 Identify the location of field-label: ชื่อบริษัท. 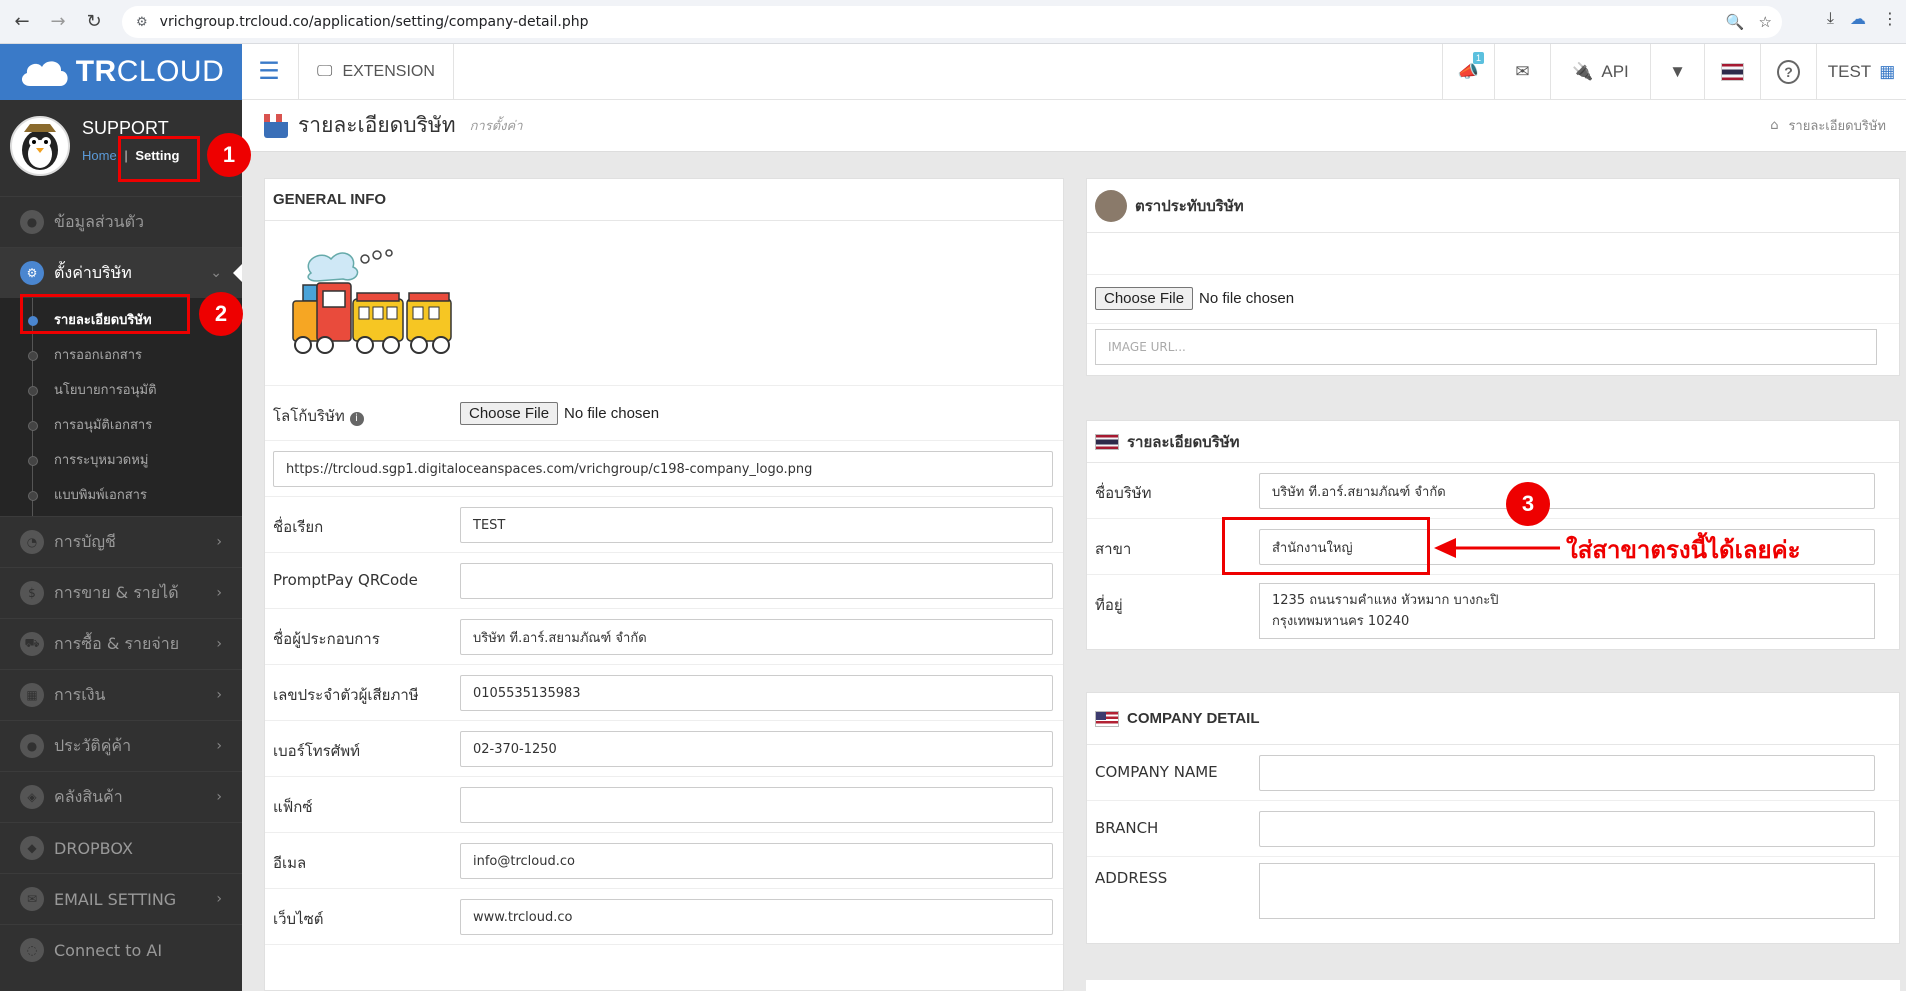
(1123, 493).